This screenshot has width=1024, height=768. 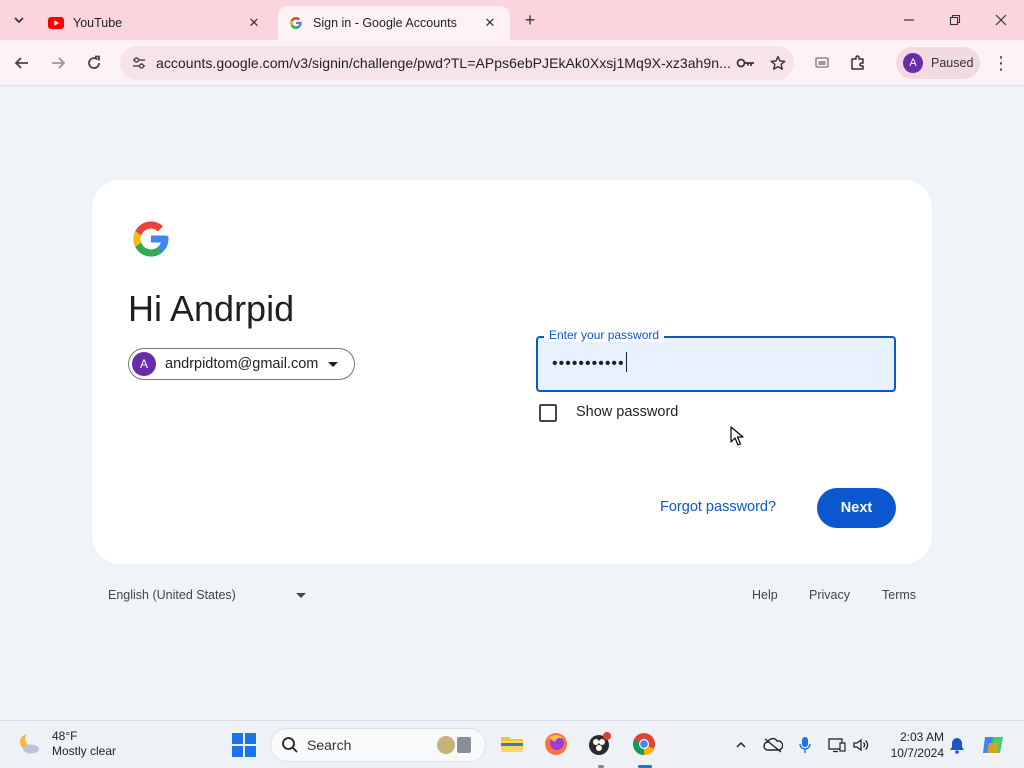 I want to click on bookmark-star-icon, so click(x=778, y=63).